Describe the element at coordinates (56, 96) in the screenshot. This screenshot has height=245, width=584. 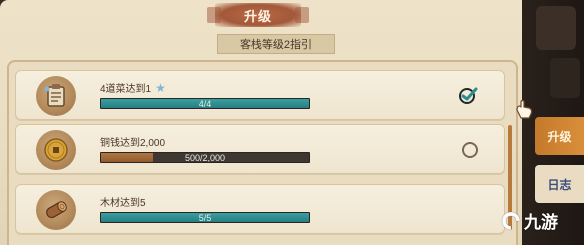
I see `recipe-board-icon` at that location.